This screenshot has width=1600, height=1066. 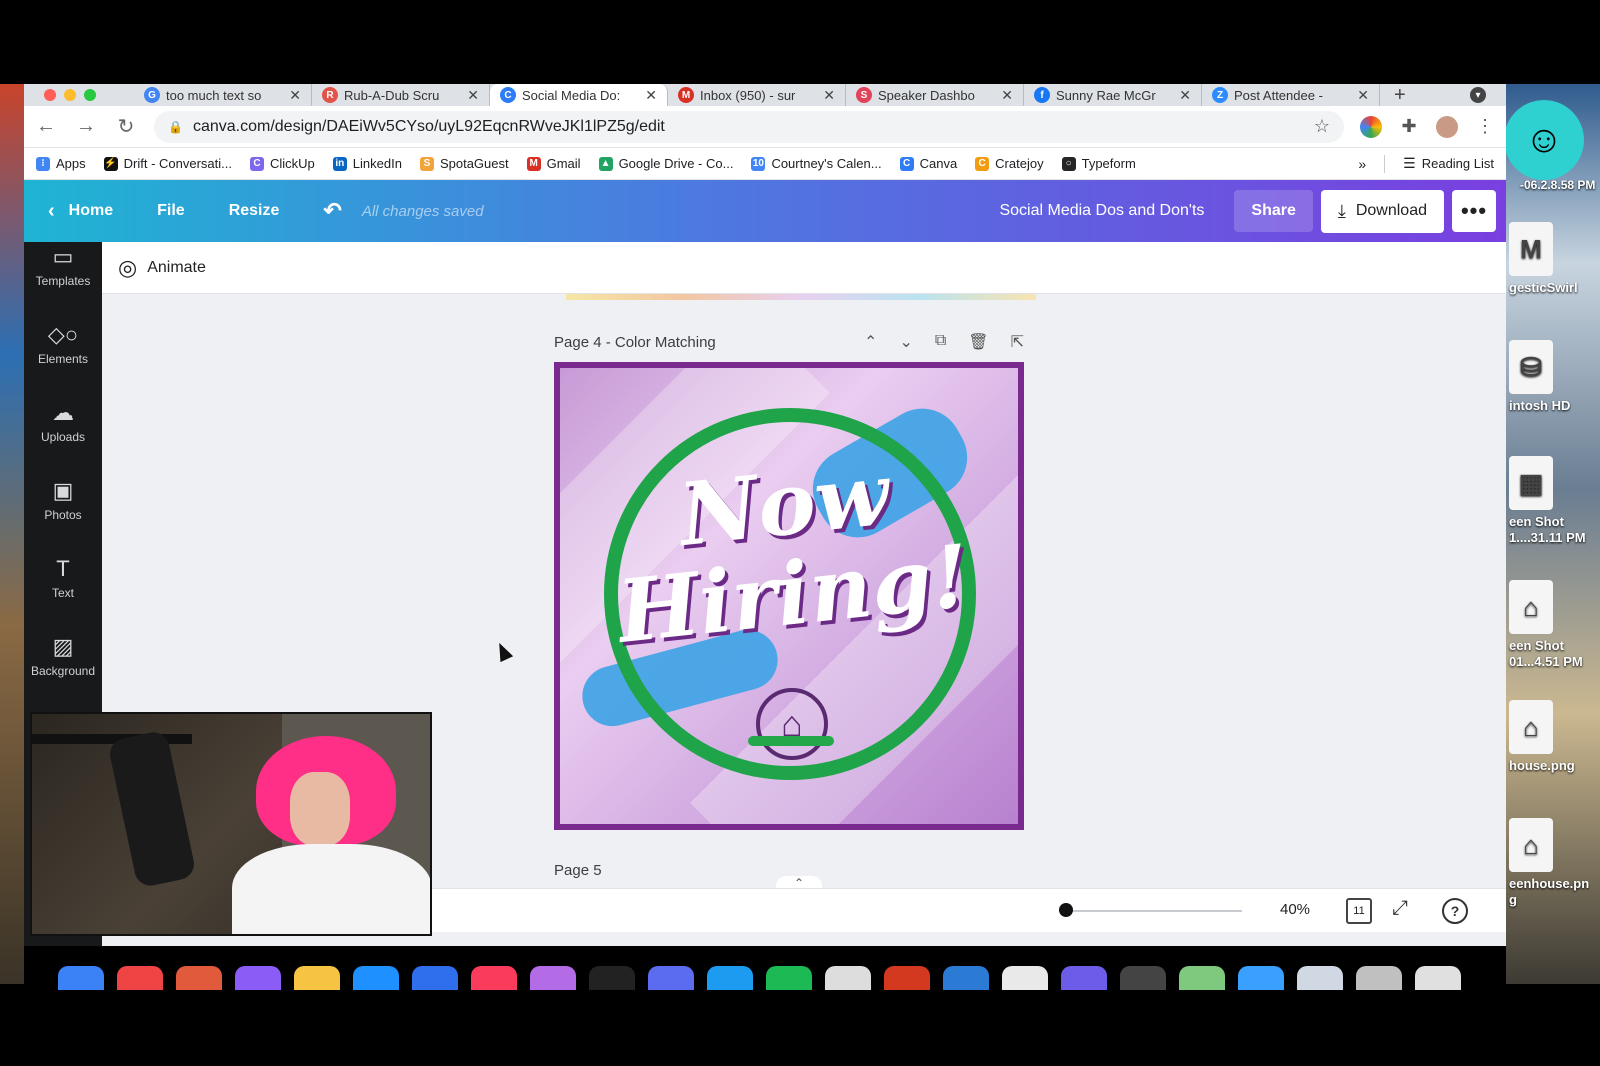 What do you see at coordinates (1009, 163) in the screenshot?
I see `bookmark-item: C Cratejoy` at bounding box center [1009, 163].